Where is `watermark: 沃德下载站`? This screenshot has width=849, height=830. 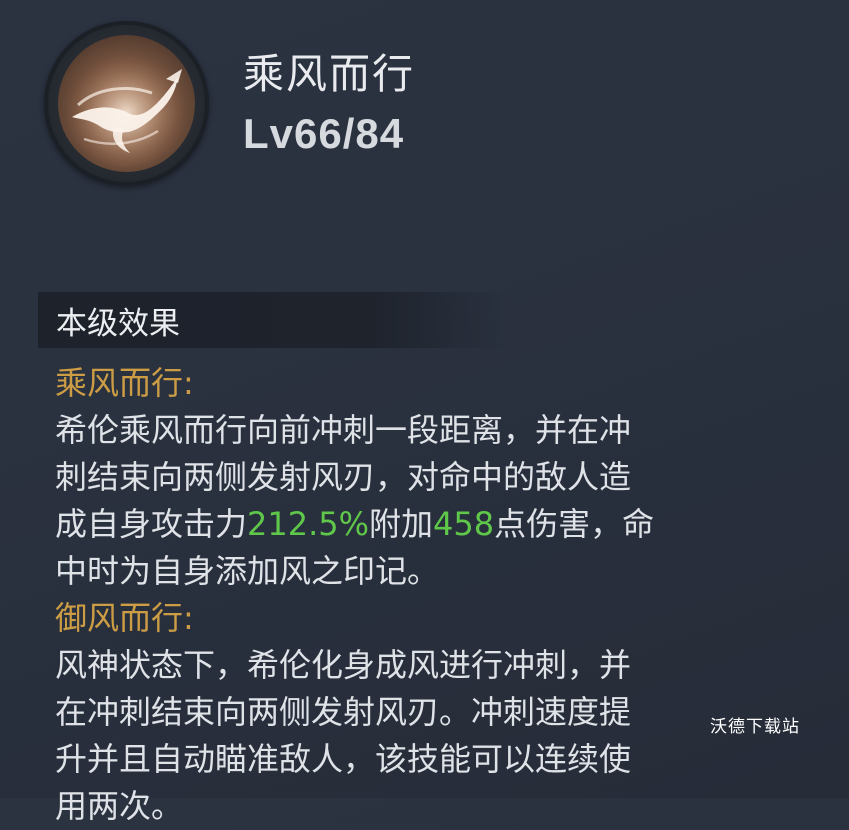
watermark: 沃德下载站 is located at coordinates (755, 727).